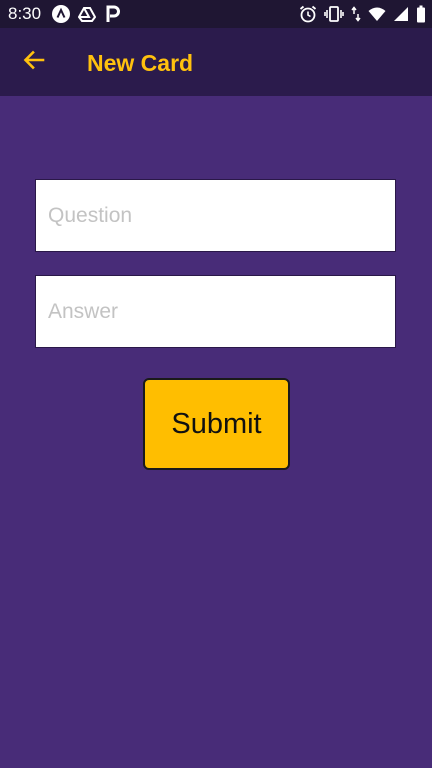 The width and height of the screenshot is (432, 768). I want to click on status-left-icons, so click(91, 14).